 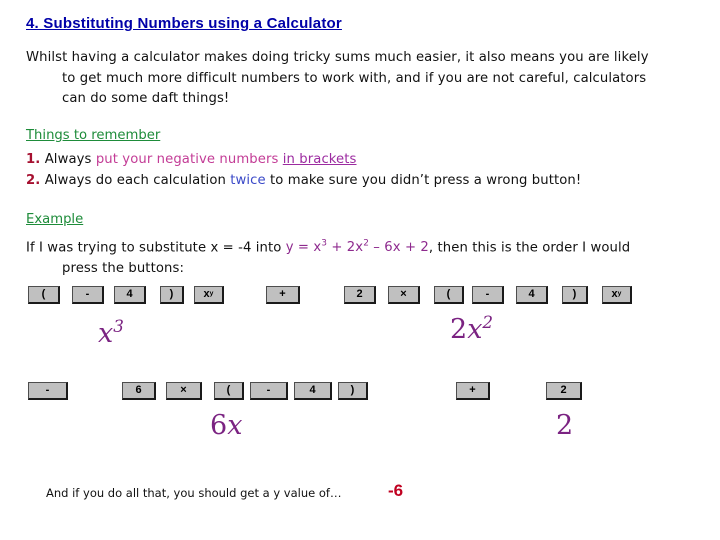 What do you see at coordinates (396, 490) in the screenshot?
I see `answer-value: -6` at bounding box center [396, 490].